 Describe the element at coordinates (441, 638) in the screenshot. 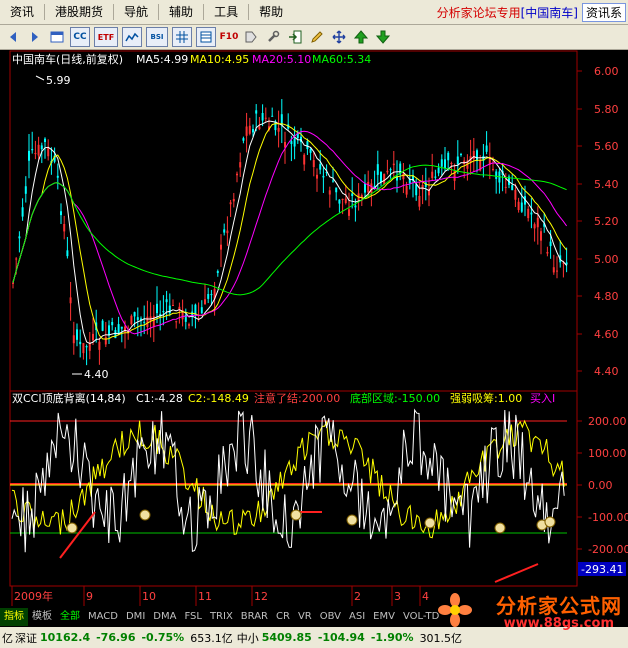

I see `index2-amount: 301.5亿` at that location.